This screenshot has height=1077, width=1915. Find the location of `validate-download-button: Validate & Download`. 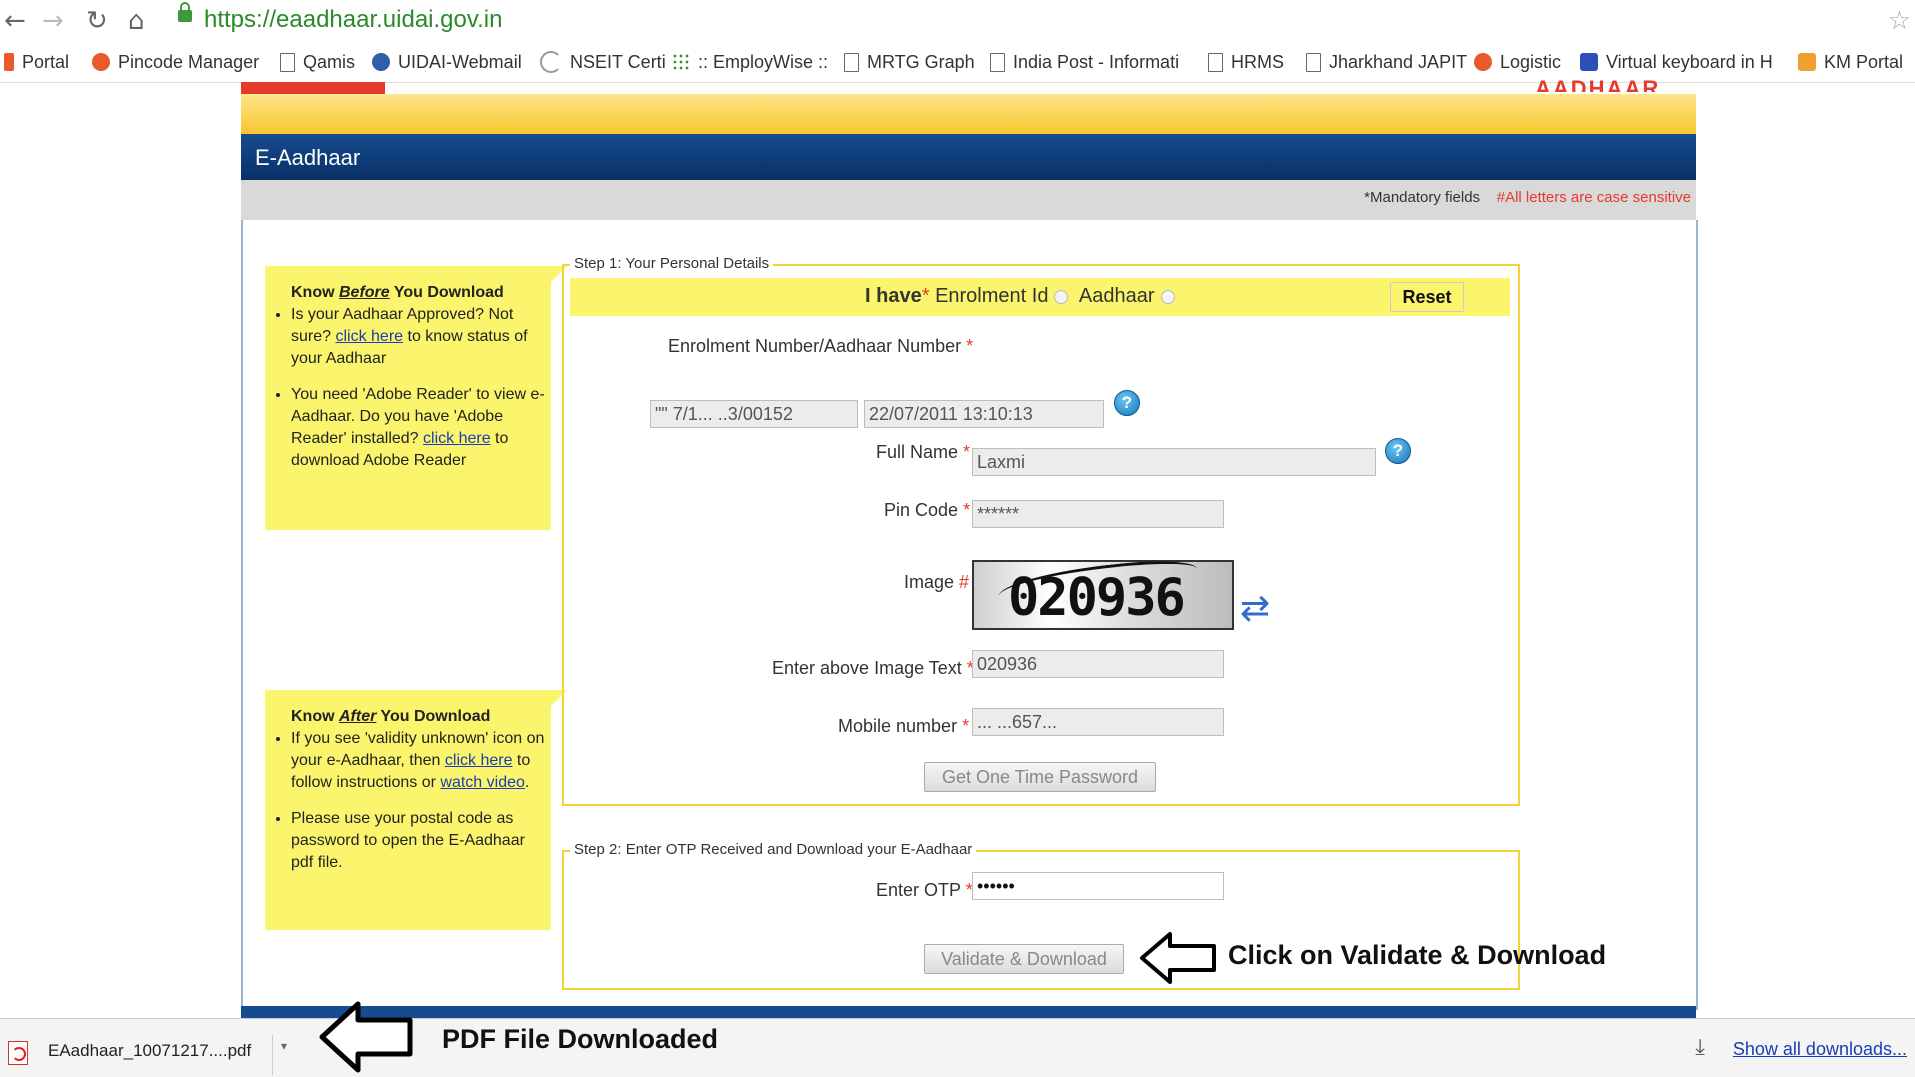

validate-download-button: Validate & Download is located at coordinates (1024, 959).